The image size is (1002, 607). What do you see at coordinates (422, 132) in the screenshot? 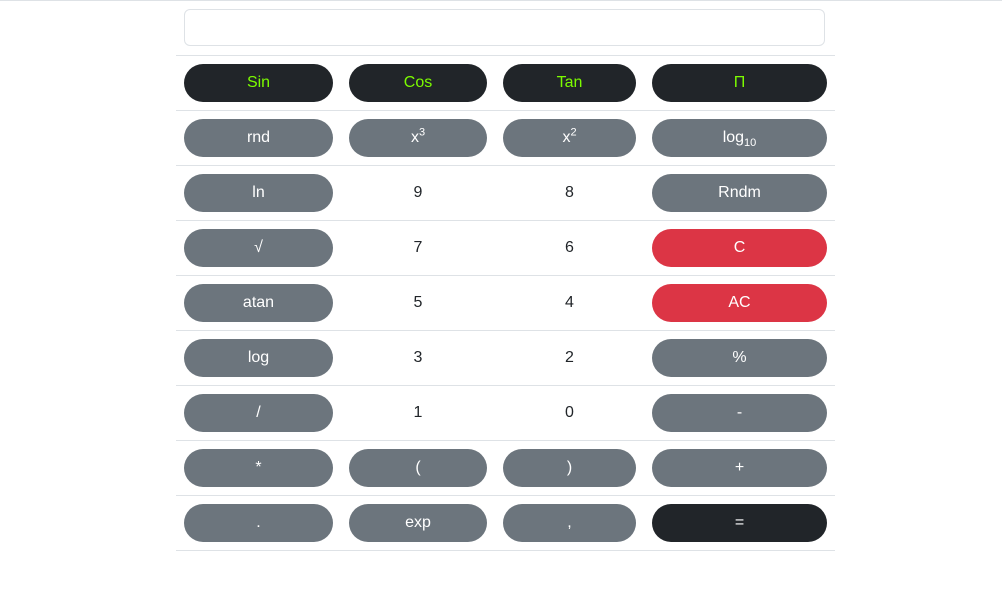
I see `cube-exponent: 3` at bounding box center [422, 132].